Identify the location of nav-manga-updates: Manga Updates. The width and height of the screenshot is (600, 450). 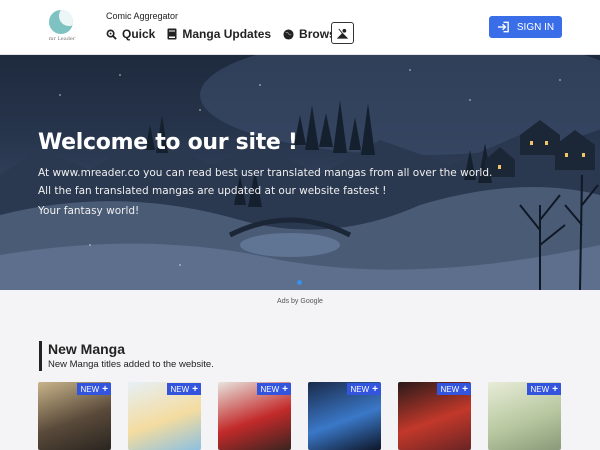
(219, 34).